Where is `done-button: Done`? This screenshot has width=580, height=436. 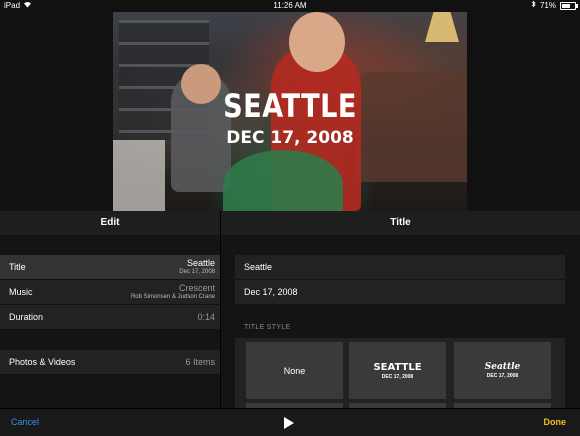
done-button: Done is located at coordinates (555, 422).